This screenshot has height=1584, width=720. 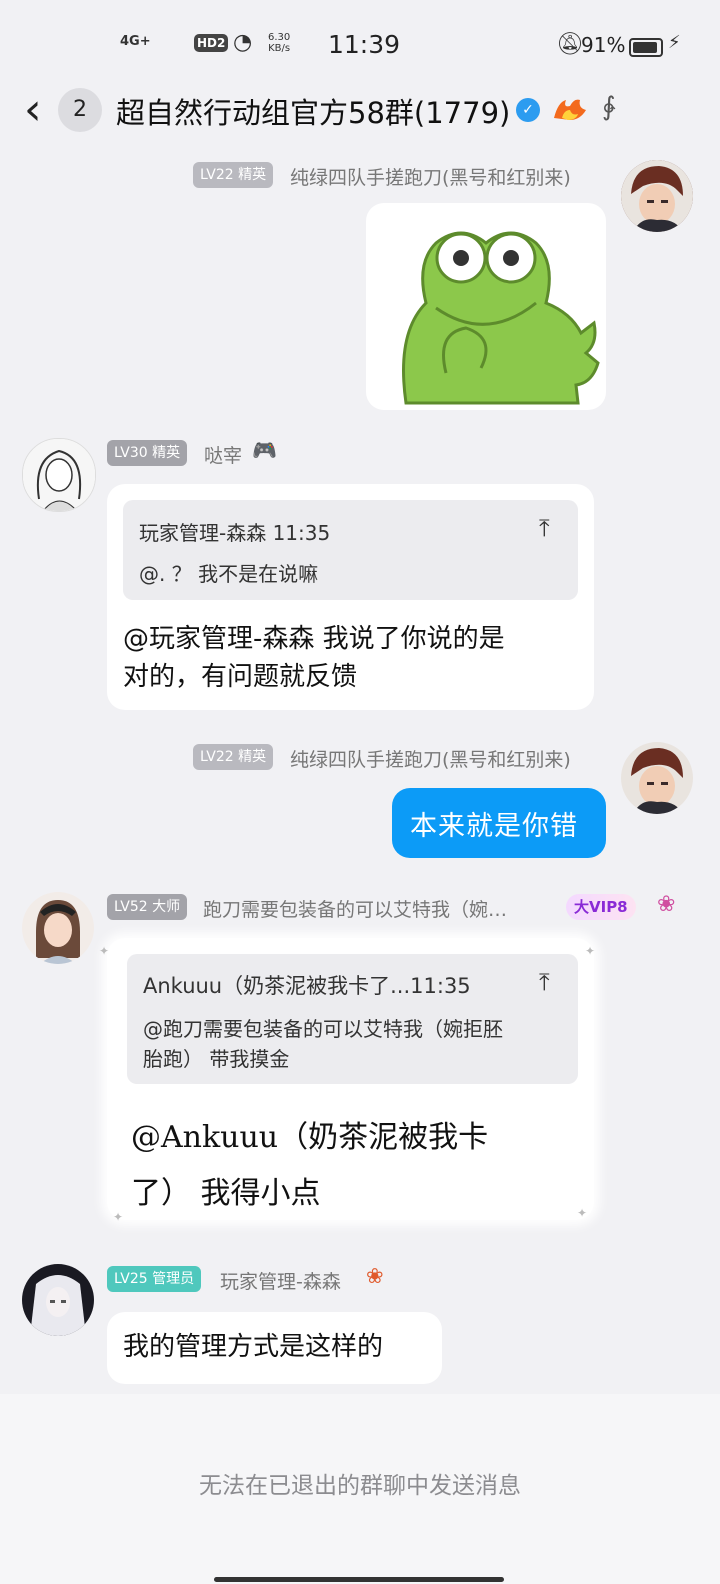 What do you see at coordinates (314, 639) in the screenshot?
I see `message-text-line: @玩家管理-森森 我说了你说的是` at bounding box center [314, 639].